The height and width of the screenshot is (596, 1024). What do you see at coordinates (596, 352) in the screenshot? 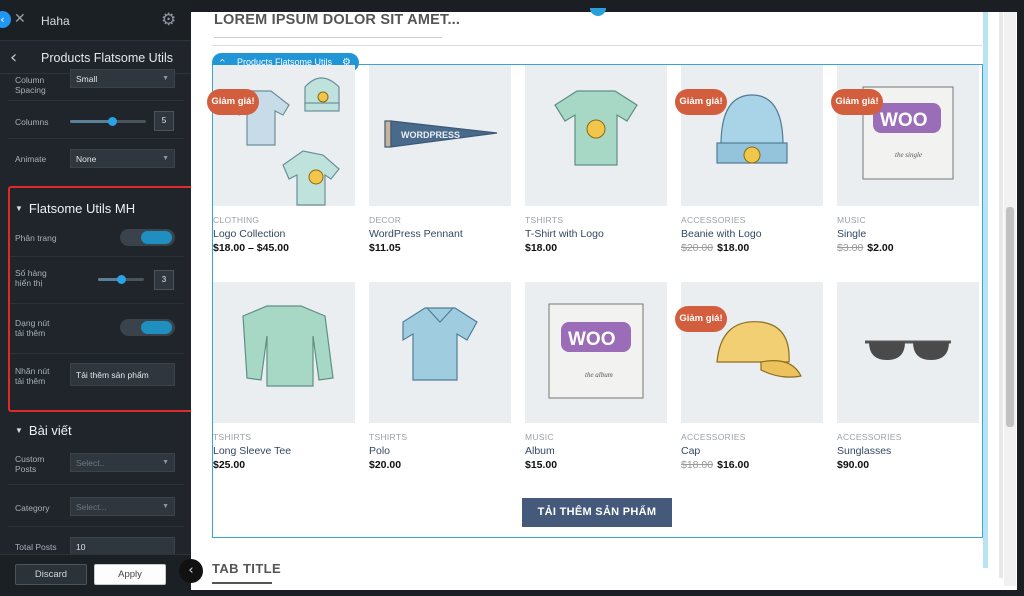
I see `product-image: WOO the album` at bounding box center [596, 352].